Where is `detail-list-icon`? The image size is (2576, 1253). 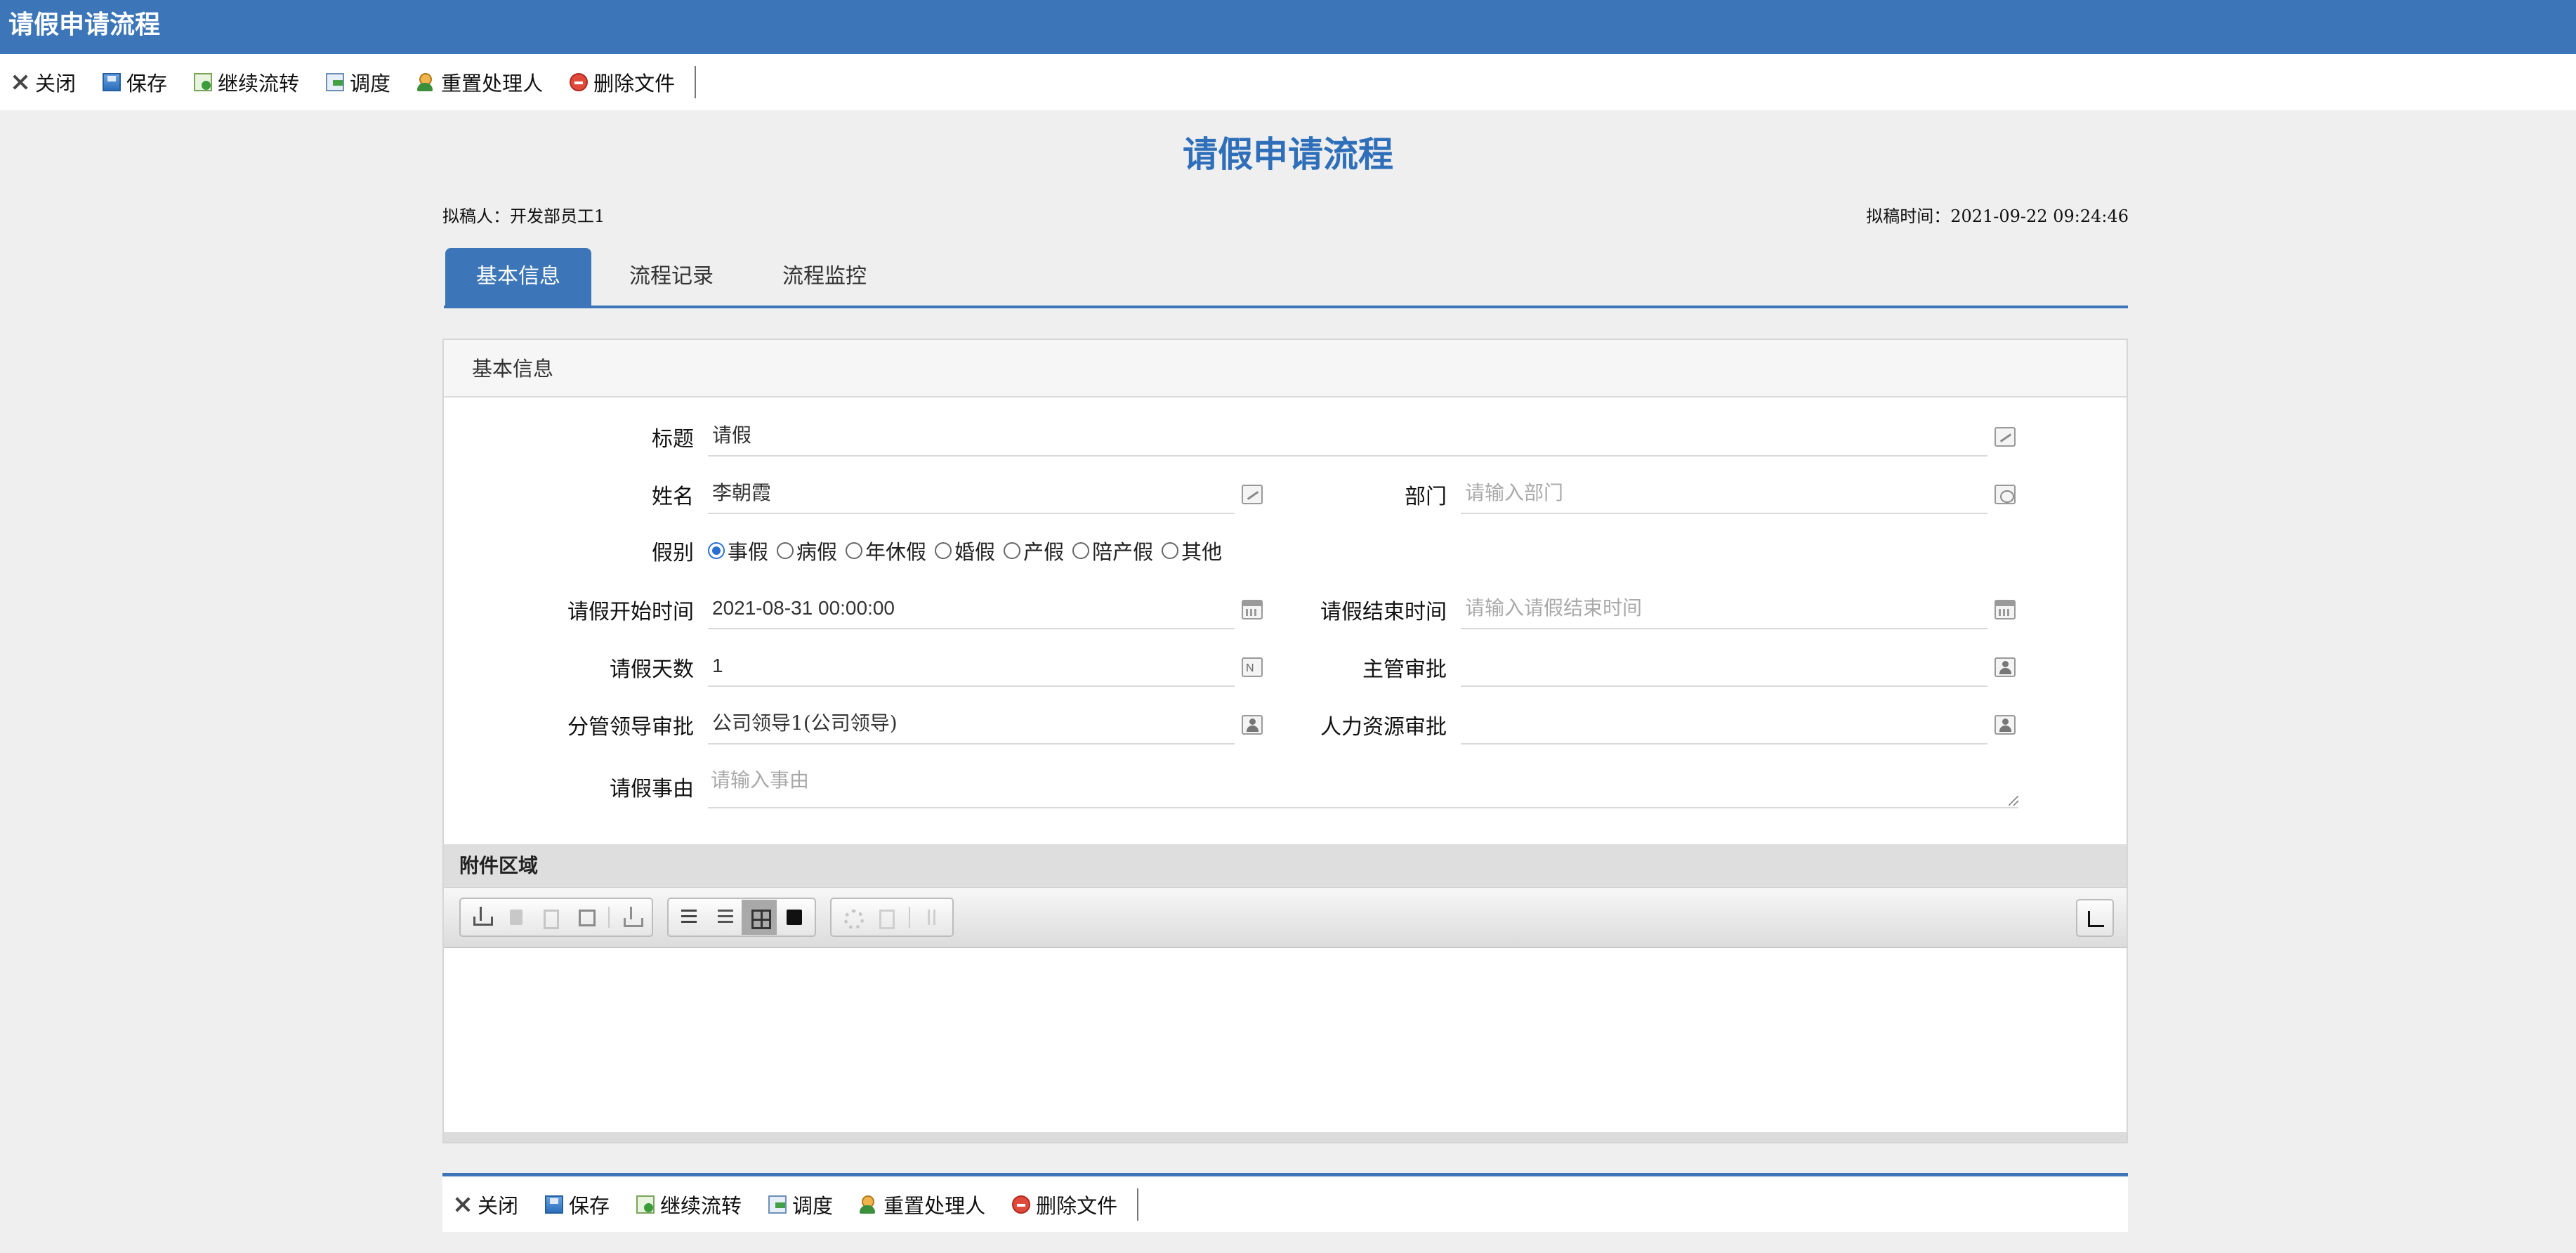 detail-list-icon is located at coordinates (724, 917).